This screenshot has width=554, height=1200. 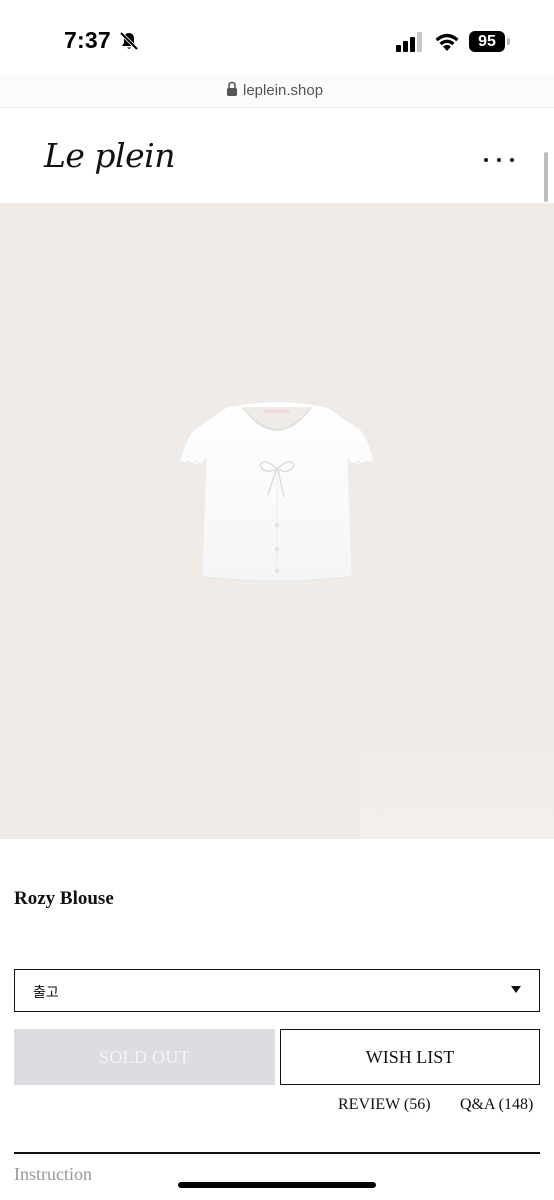 What do you see at coordinates (277, 491) in the screenshot?
I see `blouse-image` at bounding box center [277, 491].